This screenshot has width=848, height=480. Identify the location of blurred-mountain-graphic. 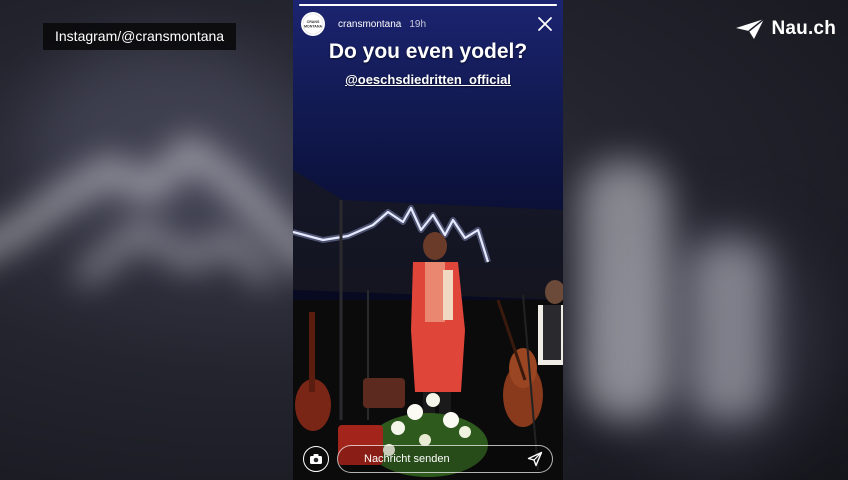
(160, 212).